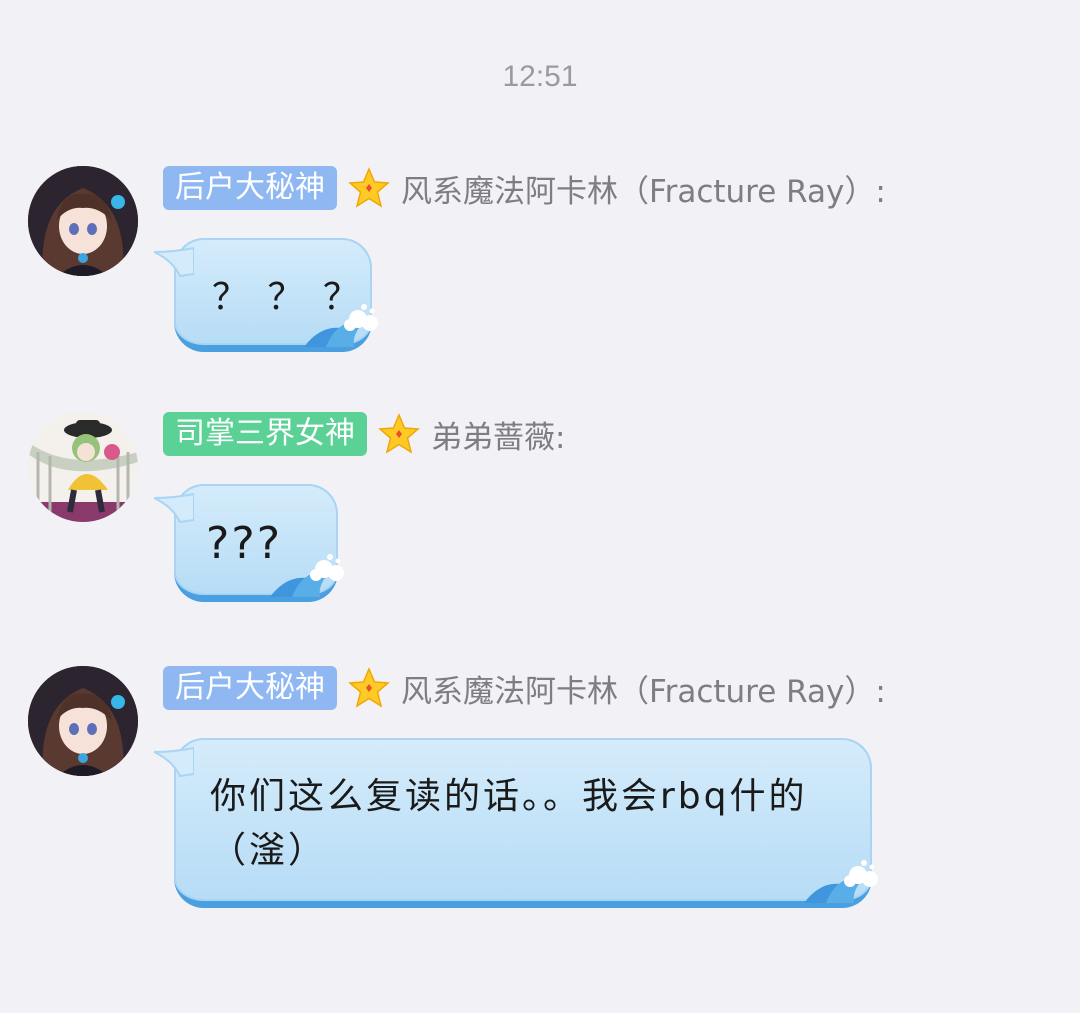 The image size is (1080, 1013). I want to click on sender-name: 弟弟蔷薇:, so click(498, 437).